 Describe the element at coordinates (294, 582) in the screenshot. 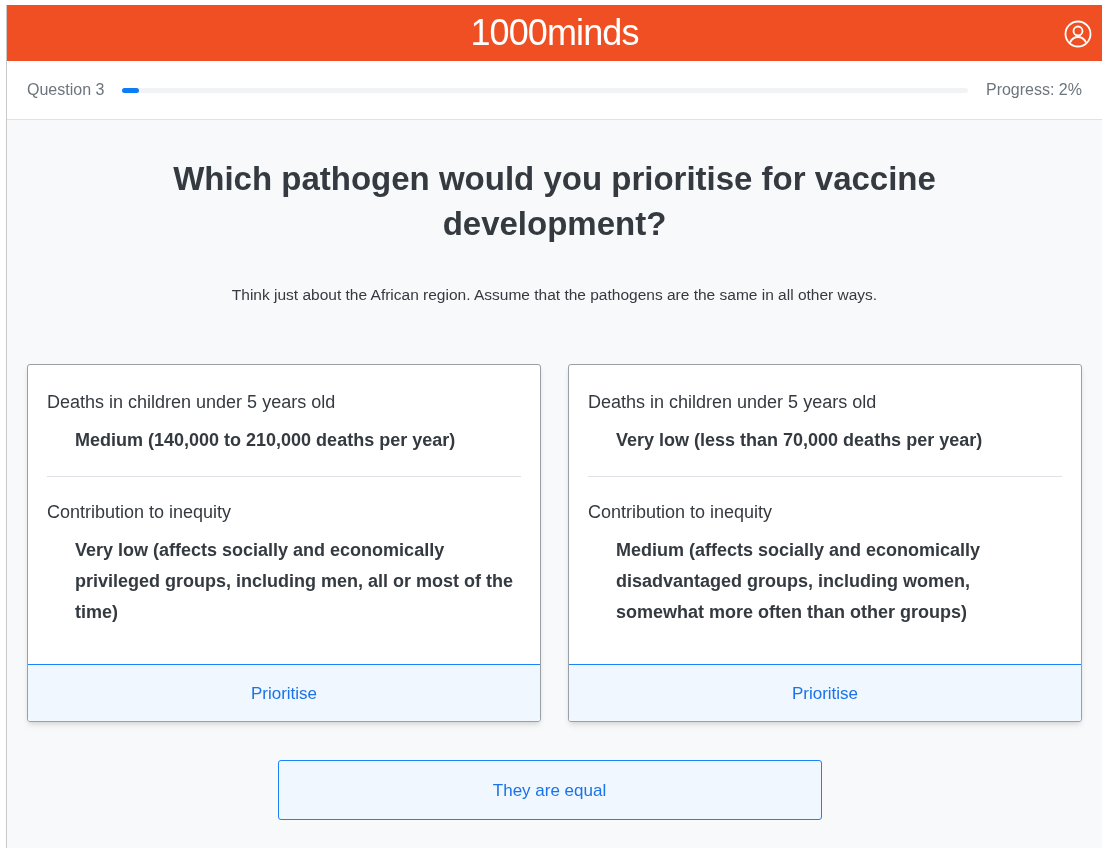

I see `criterion-level: Very low (affects socially and economically privileged groups, including men, all or most of the time)` at that location.